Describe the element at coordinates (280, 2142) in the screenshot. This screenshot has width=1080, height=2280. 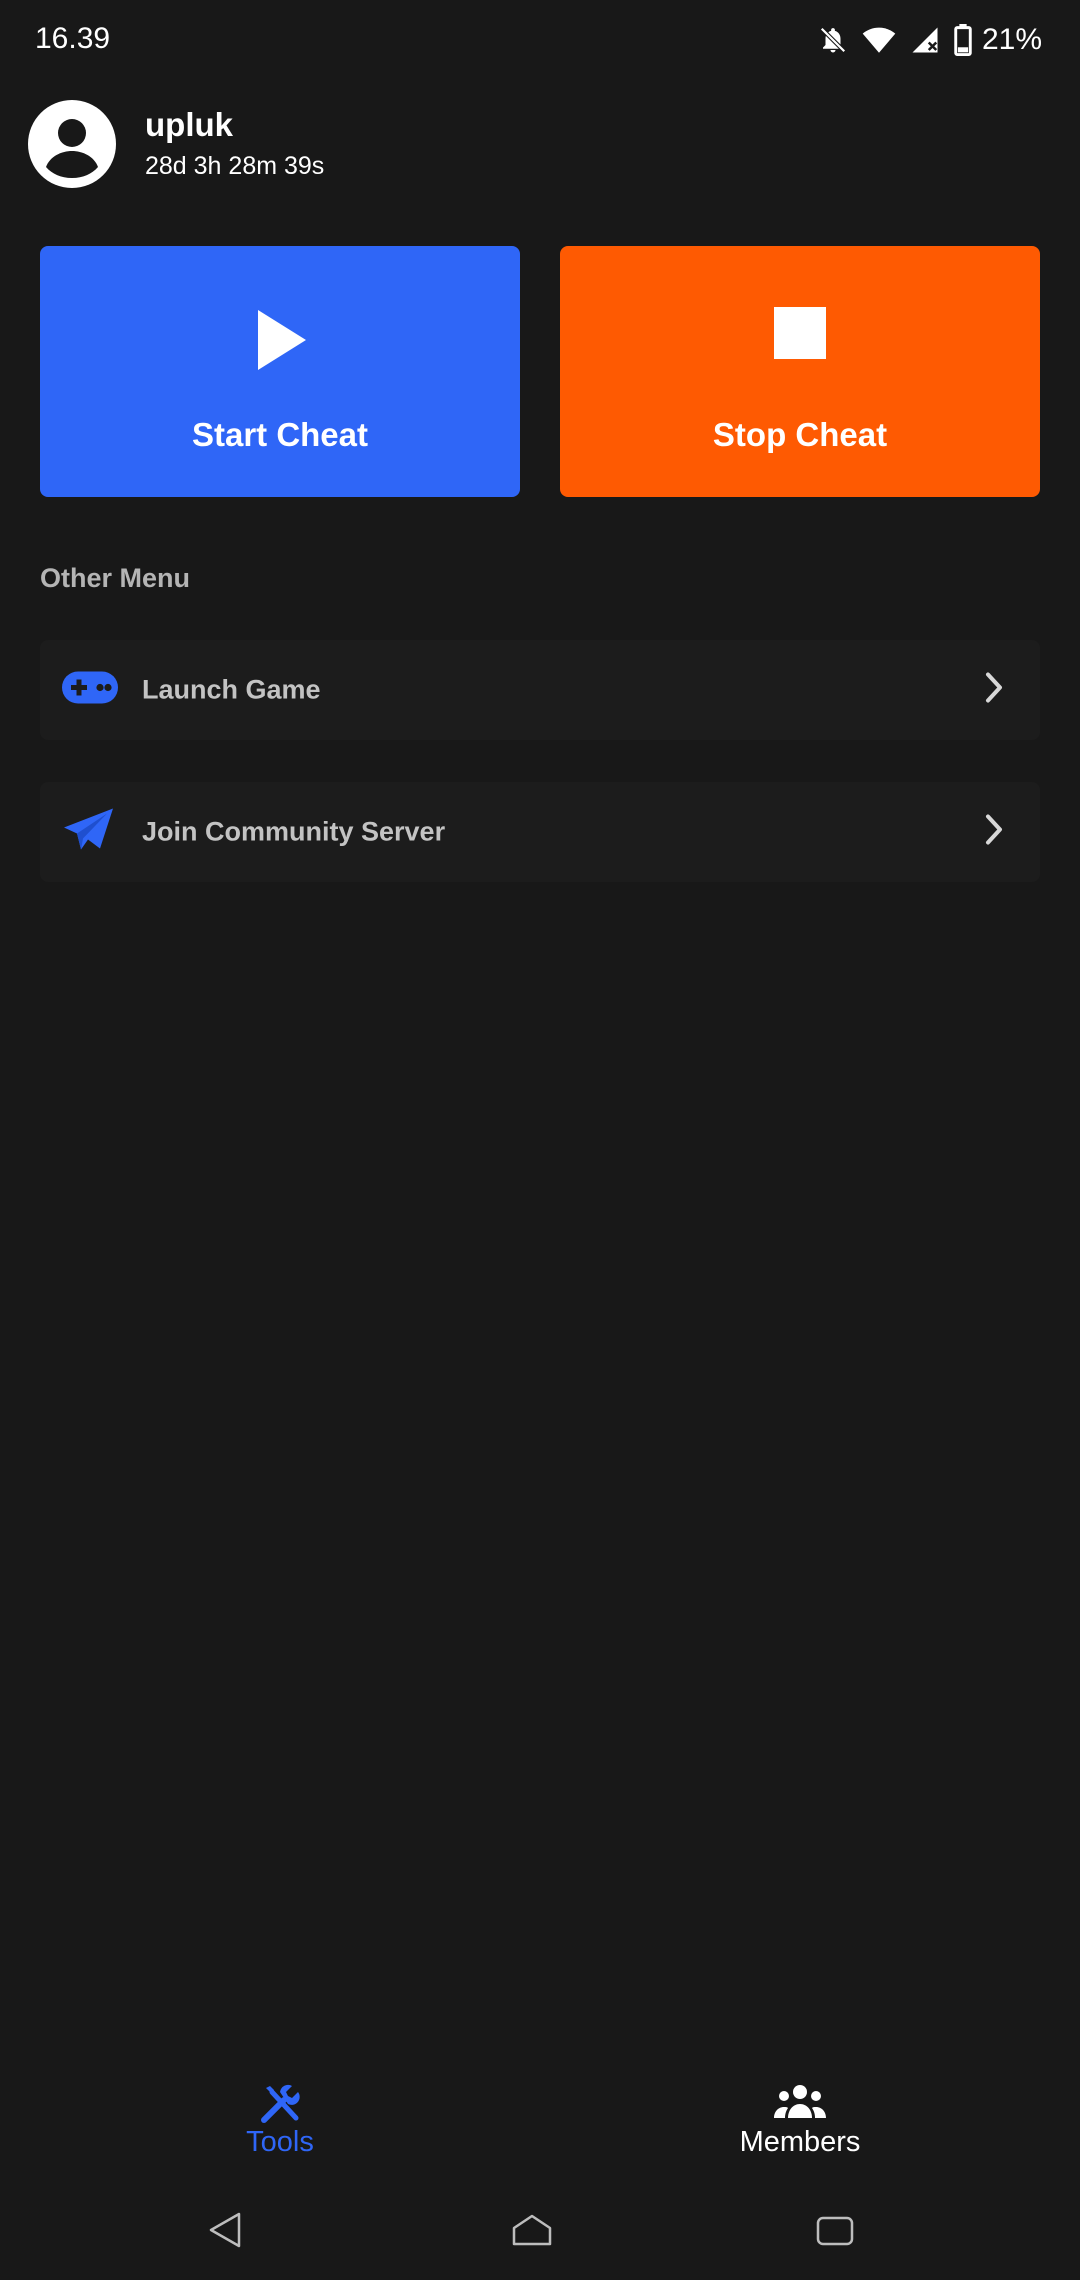
I see `tab-tools-label: Tools` at that location.